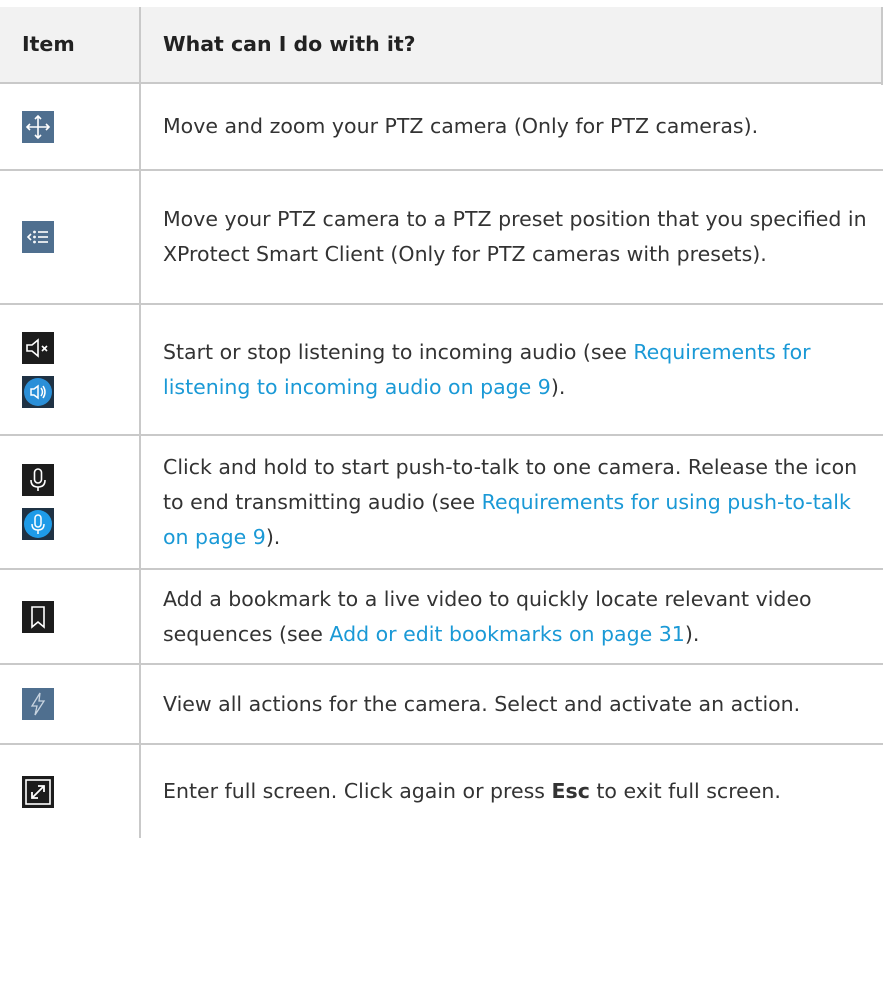 The image size is (883, 993). What do you see at coordinates (38, 616) in the screenshot?
I see `bookmark-icon` at bounding box center [38, 616].